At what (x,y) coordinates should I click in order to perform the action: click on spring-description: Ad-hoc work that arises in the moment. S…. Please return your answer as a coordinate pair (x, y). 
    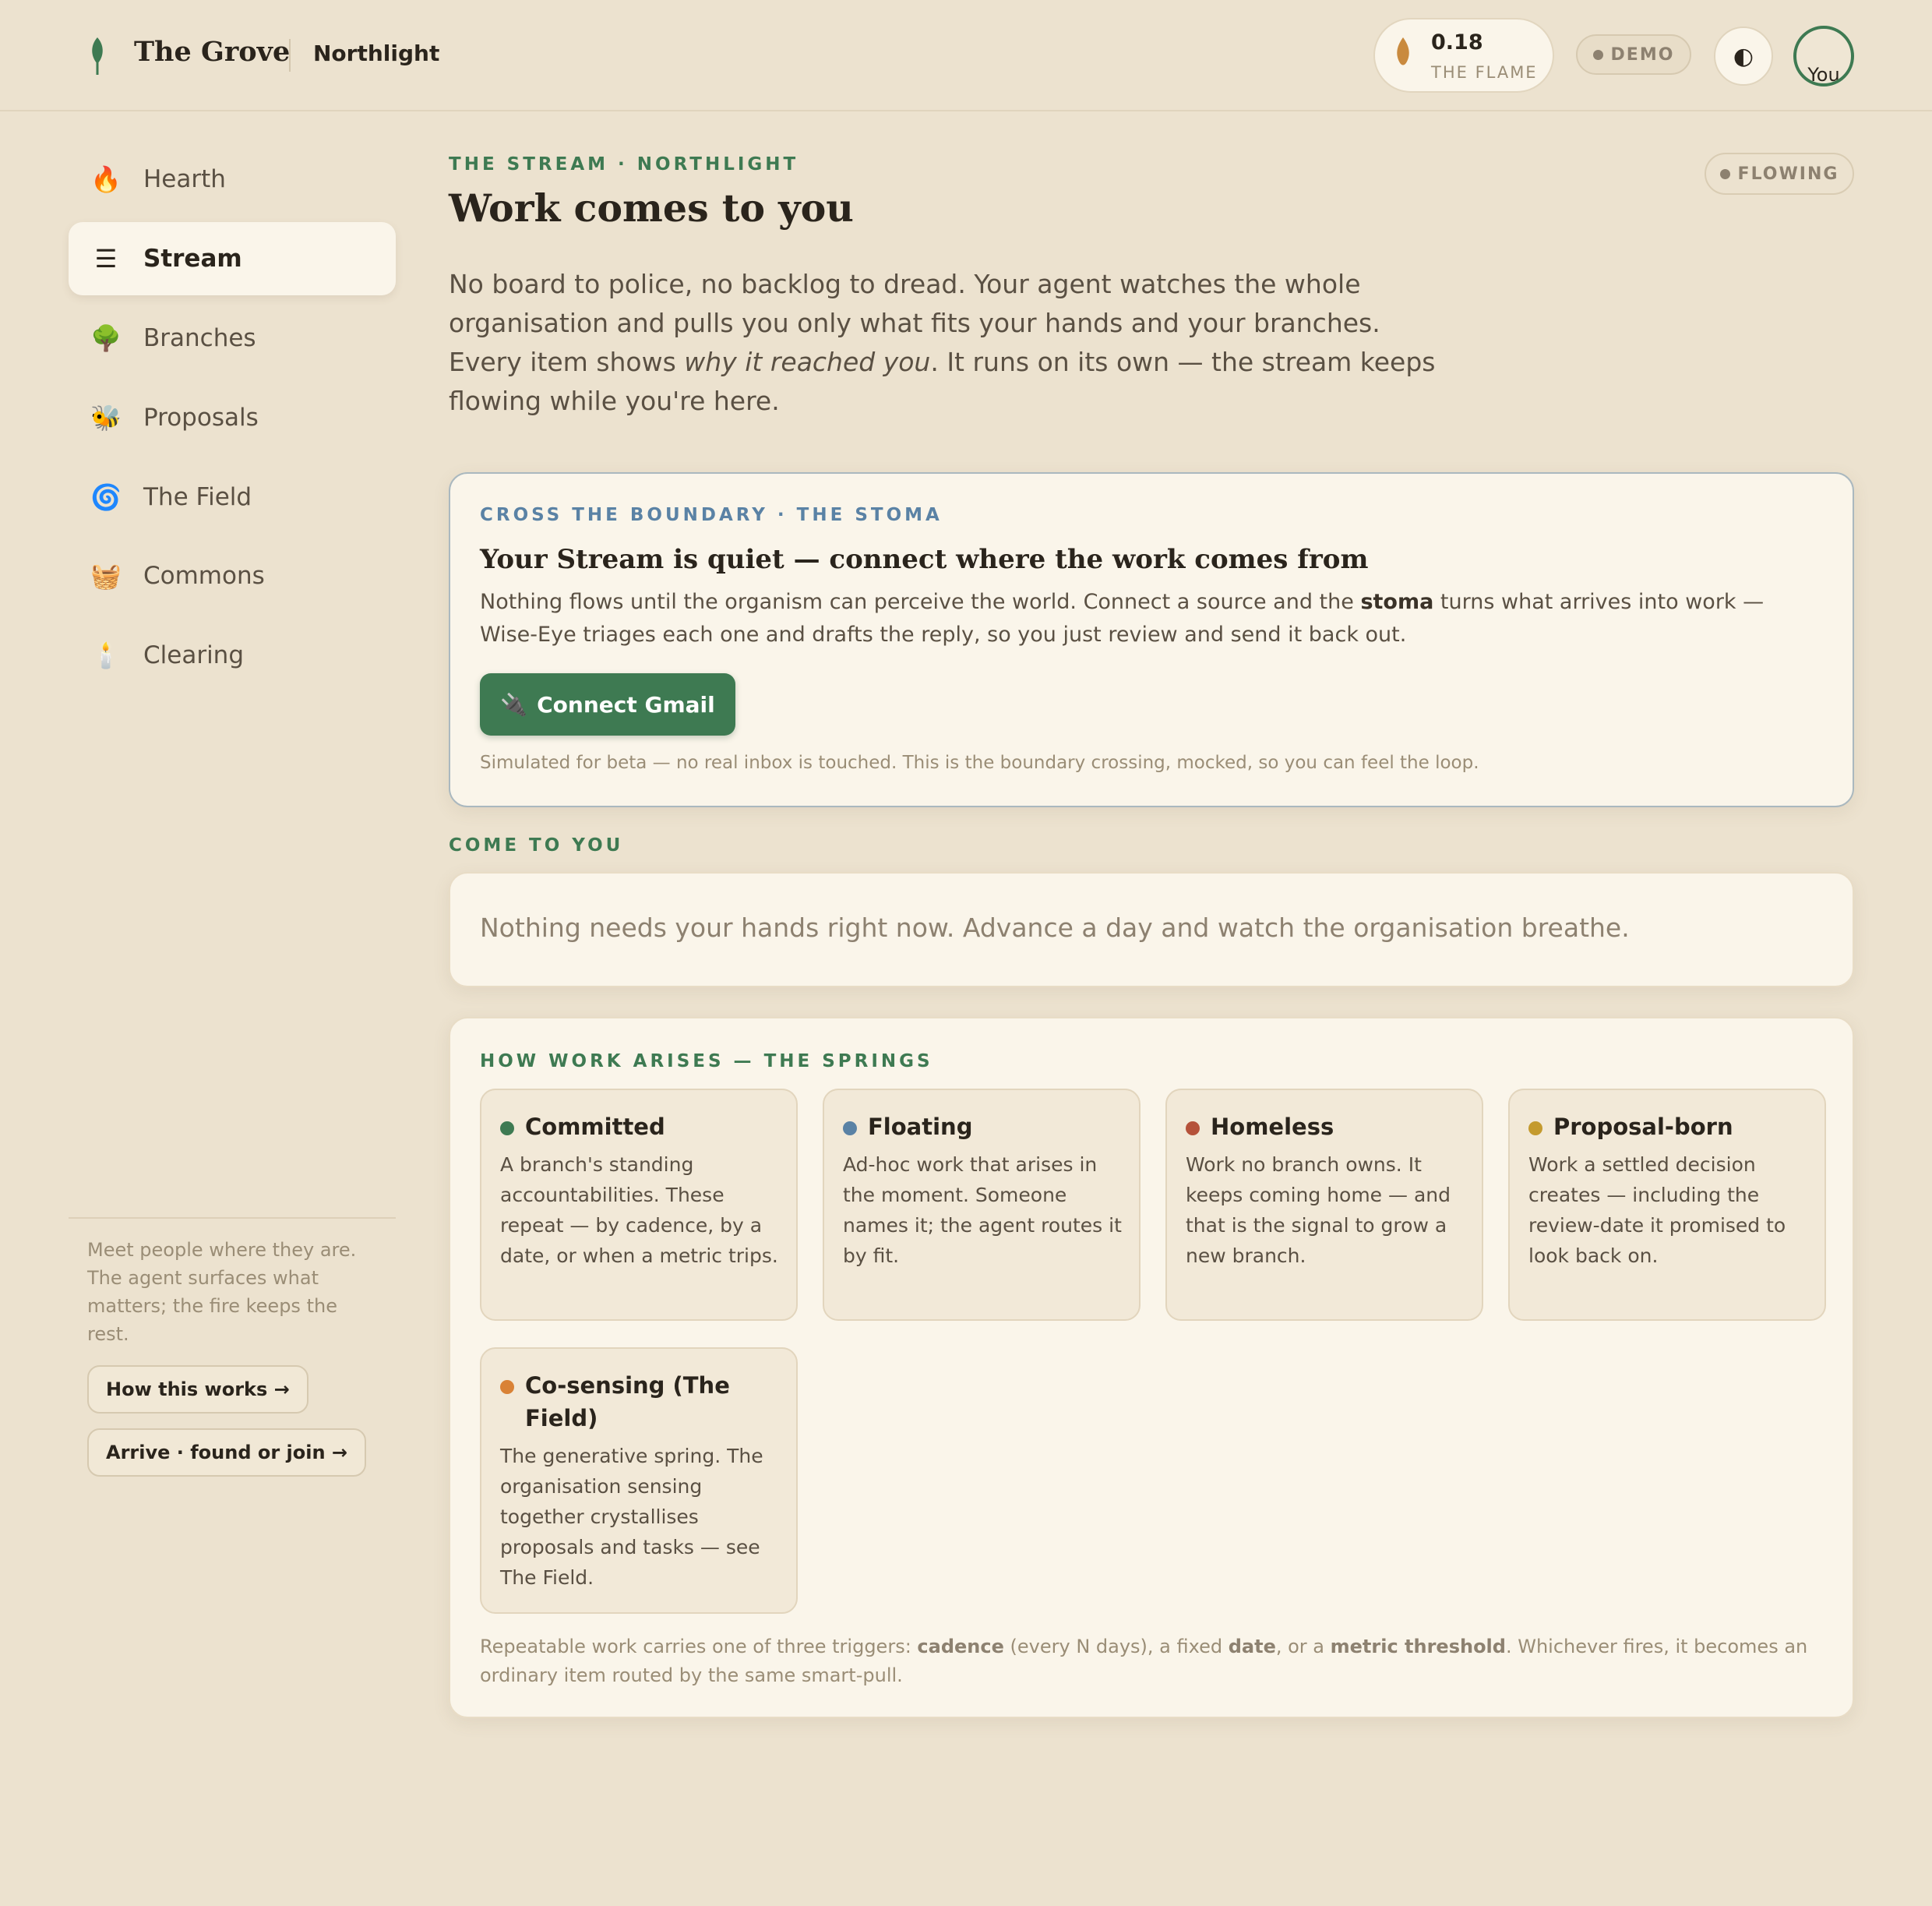
    Looking at the image, I should click on (982, 1210).